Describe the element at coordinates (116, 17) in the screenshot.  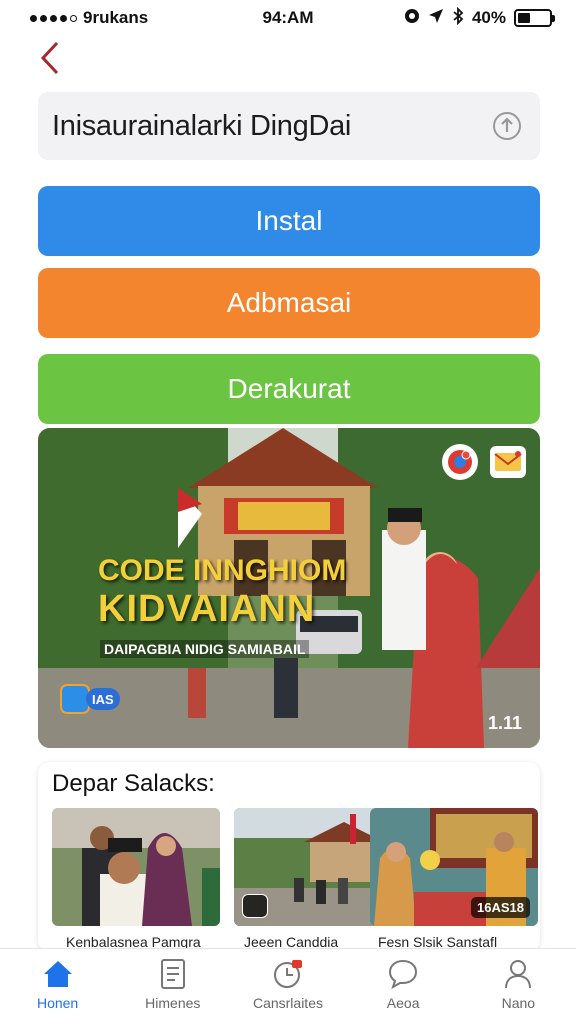
I see `carrier-name: 9rukans` at that location.